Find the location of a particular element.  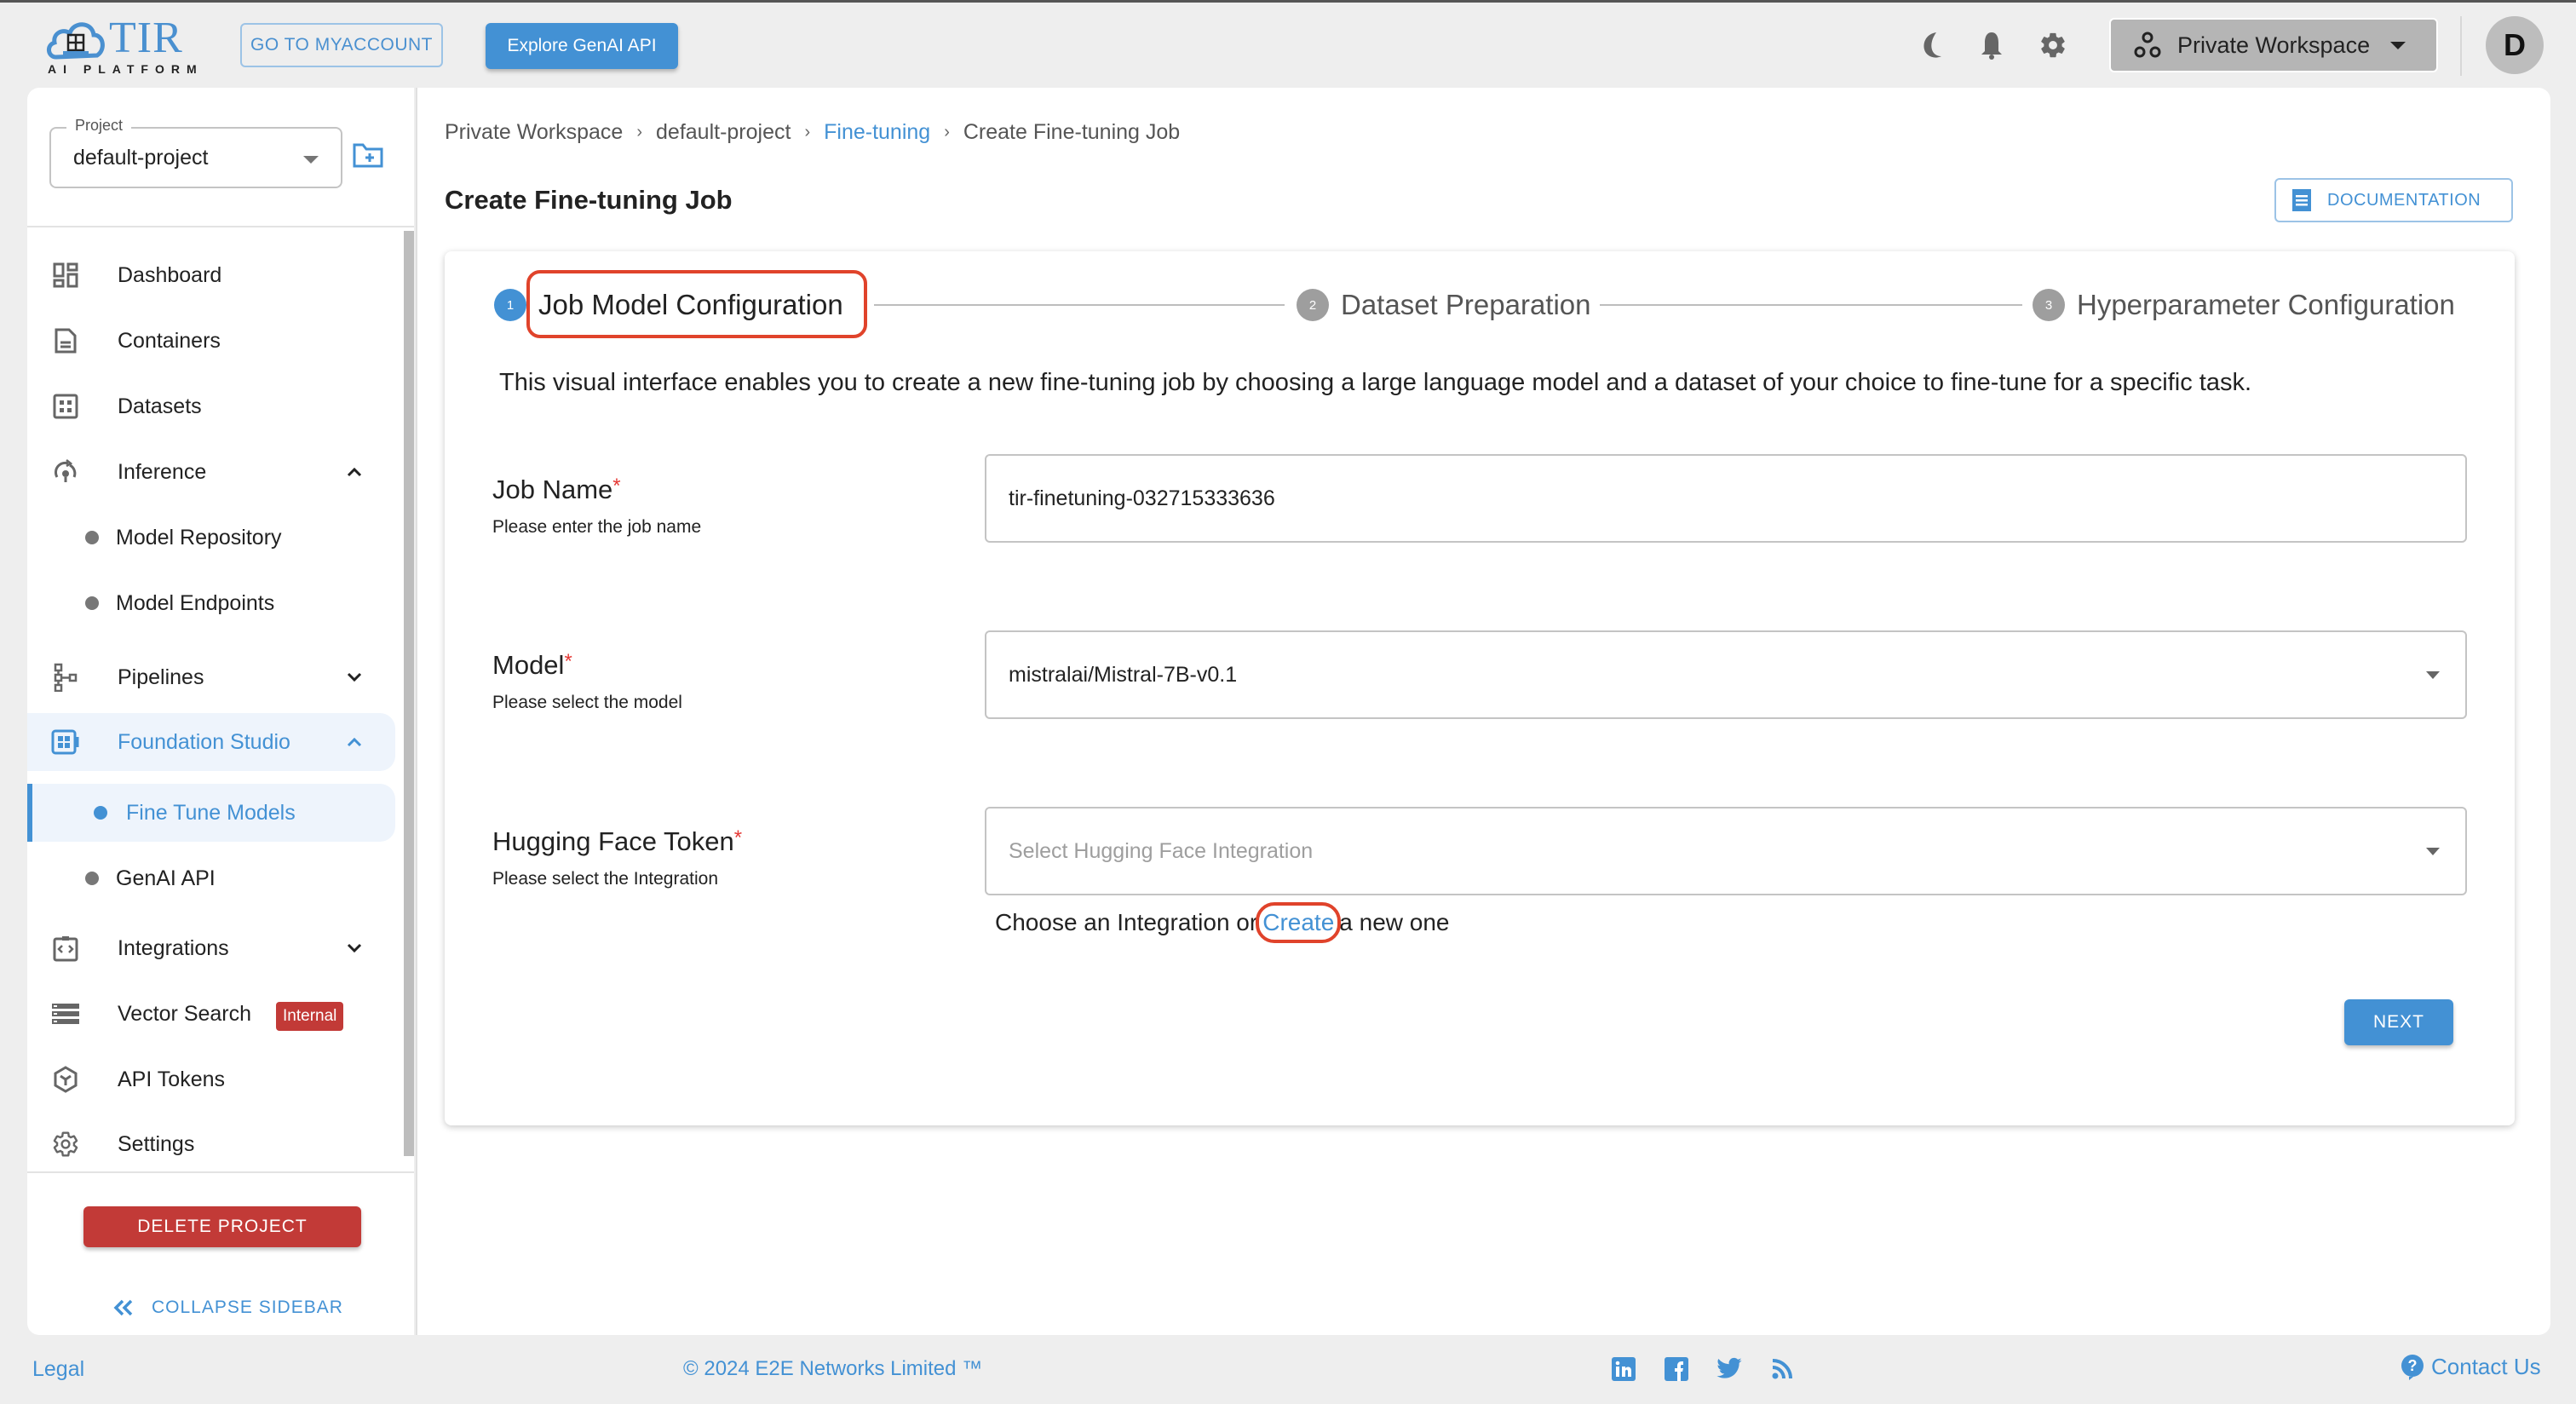

grid-icon is located at coordinates (65, 406).